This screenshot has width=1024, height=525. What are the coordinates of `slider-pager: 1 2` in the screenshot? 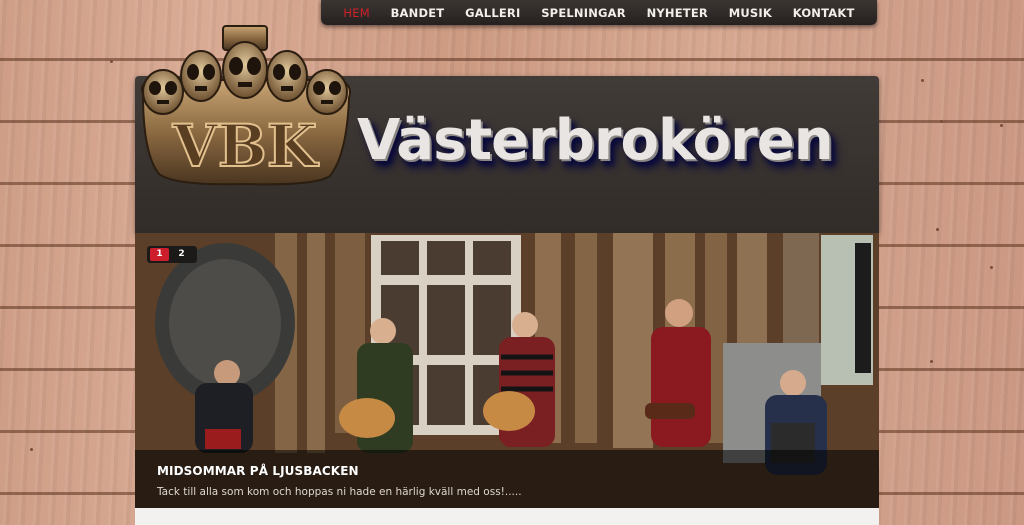 It's located at (172, 254).